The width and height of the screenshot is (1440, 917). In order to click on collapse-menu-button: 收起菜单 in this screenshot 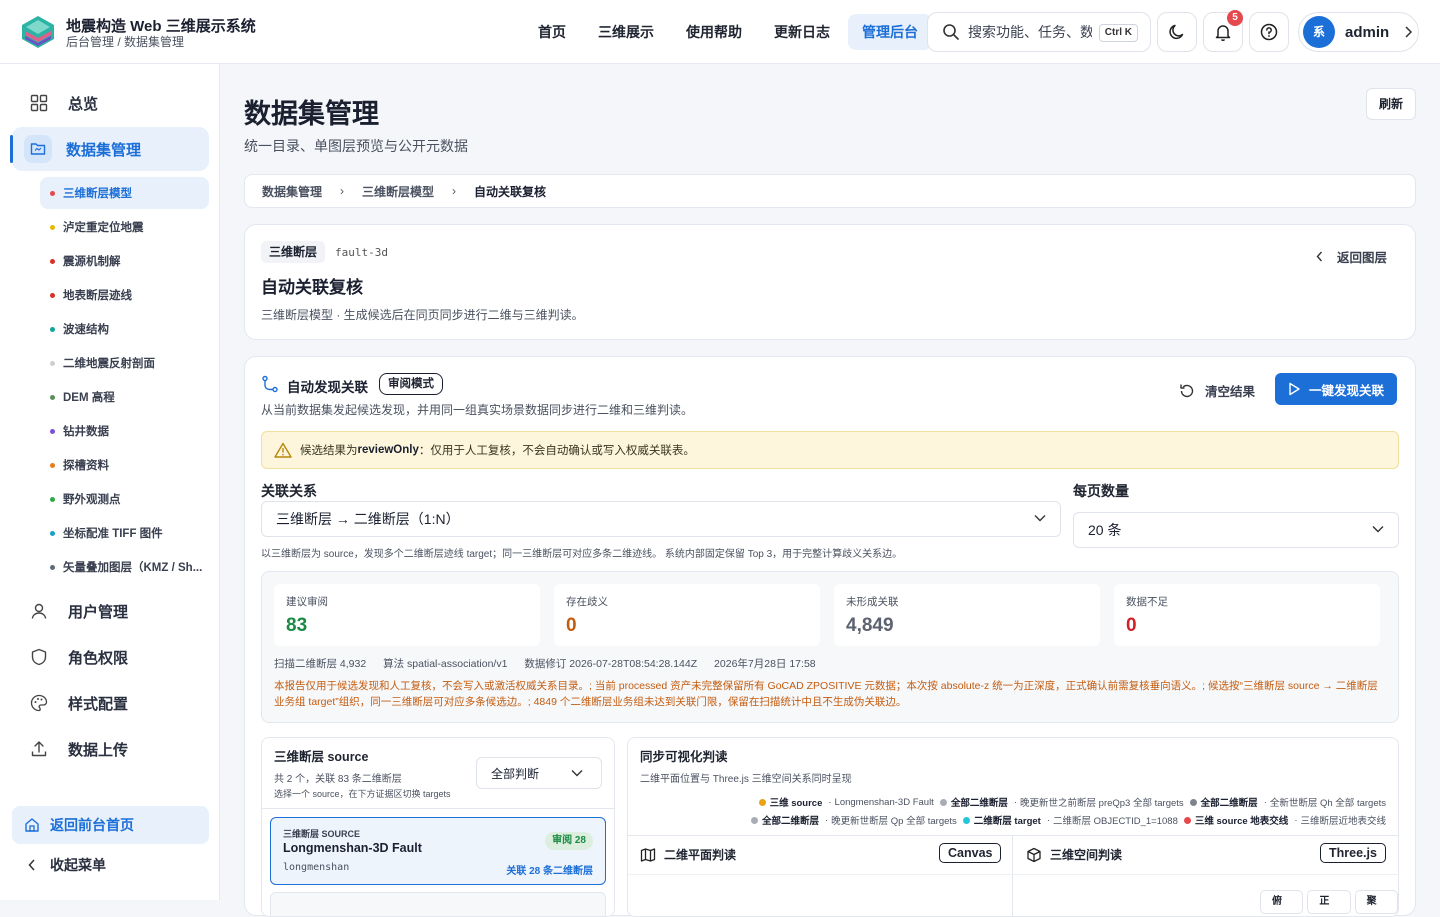, I will do `click(110, 865)`.